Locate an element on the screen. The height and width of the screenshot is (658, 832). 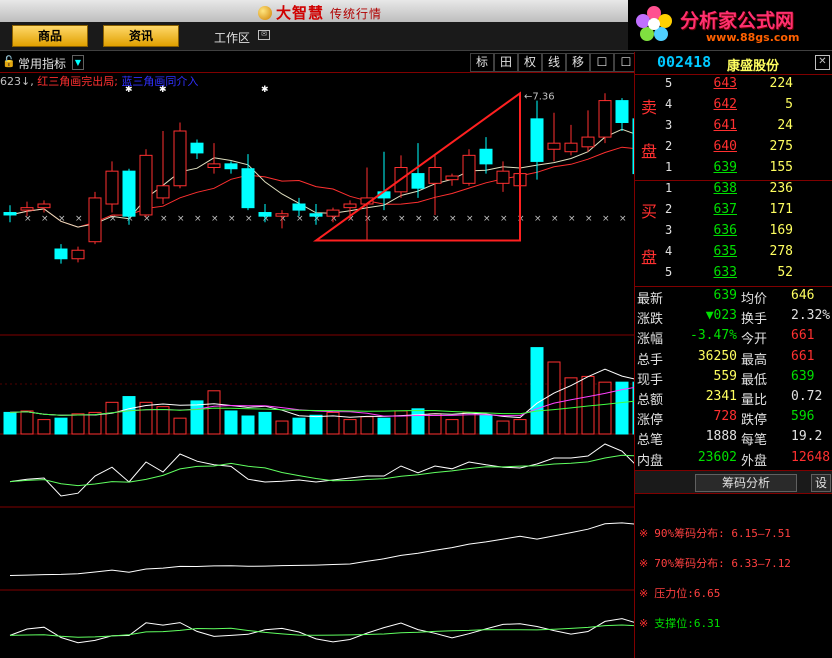
window-button: ☐ is located at coordinates (602, 62).